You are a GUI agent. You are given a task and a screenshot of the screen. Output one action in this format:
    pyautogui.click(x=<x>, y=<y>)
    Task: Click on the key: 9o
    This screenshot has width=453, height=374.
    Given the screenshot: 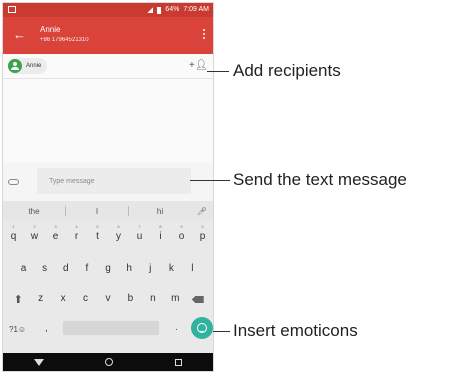 What is the action you would take?
    pyautogui.click(x=182, y=233)
    